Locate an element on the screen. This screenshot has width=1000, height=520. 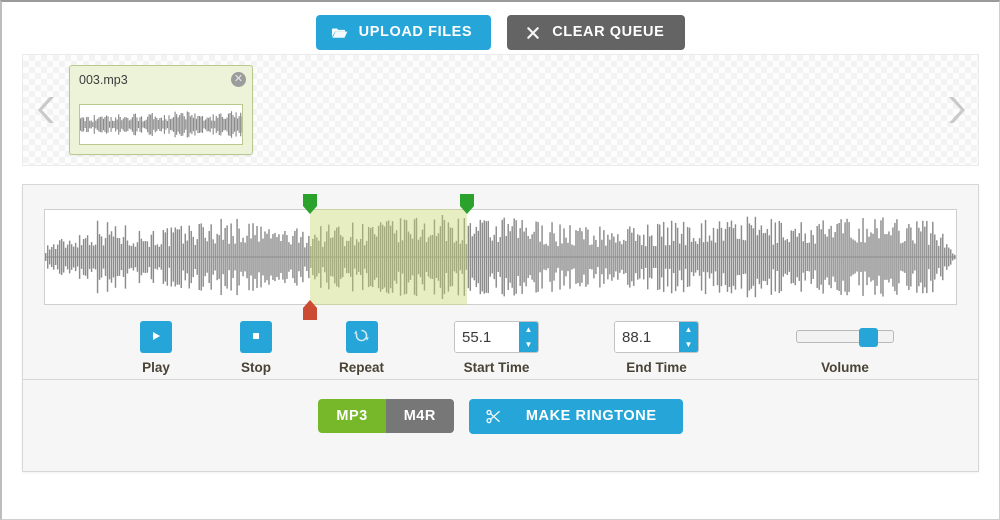
output-format-toggle: MP3 M4R is located at coordinates (386, 416).